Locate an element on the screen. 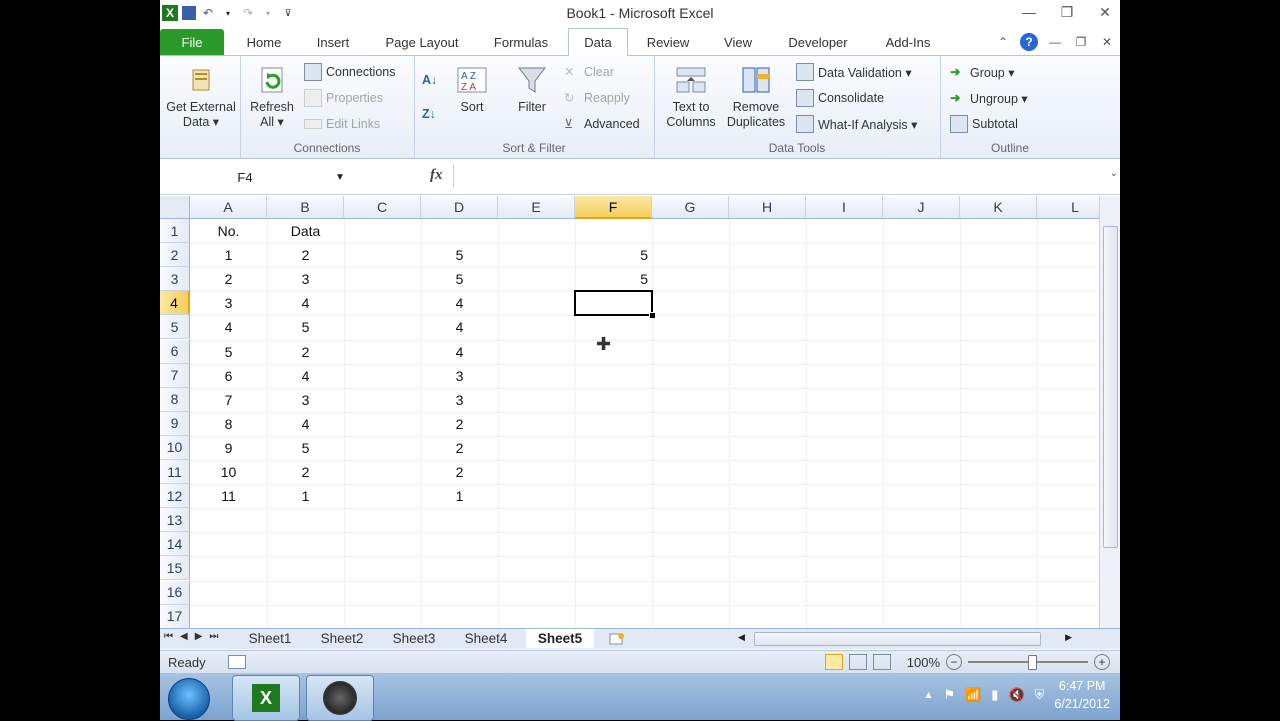 This screenshot has width=1280, height=721. cell-d5: 4 is located at coordinates (459, 327).